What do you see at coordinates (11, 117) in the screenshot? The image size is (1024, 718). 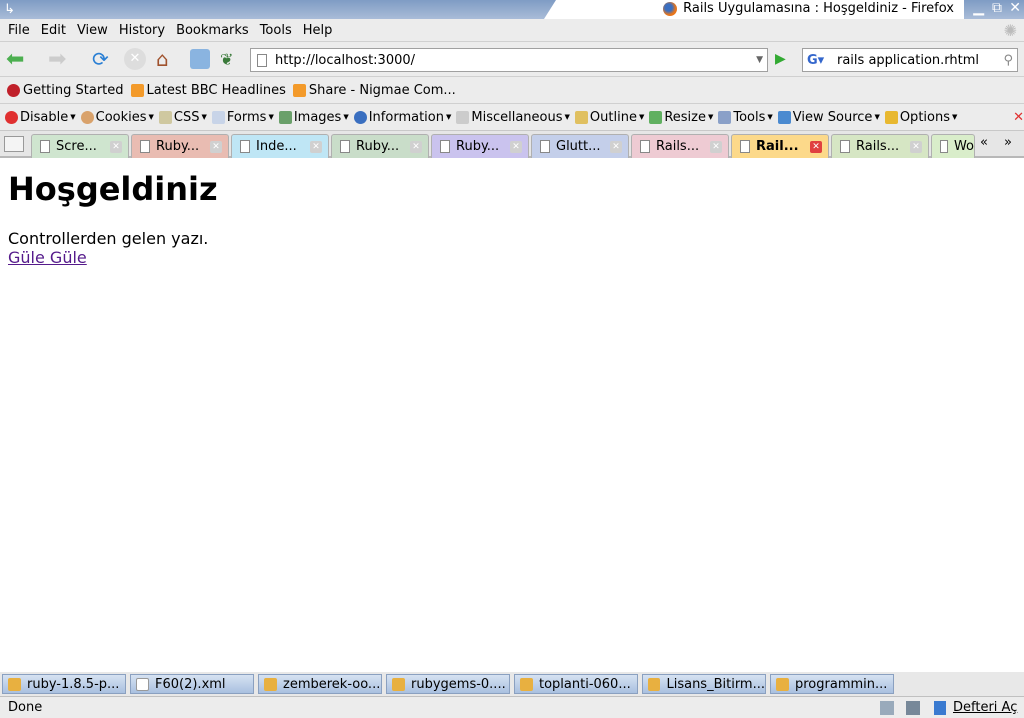 I see `disable-icon` at bounding box center [11, 117].